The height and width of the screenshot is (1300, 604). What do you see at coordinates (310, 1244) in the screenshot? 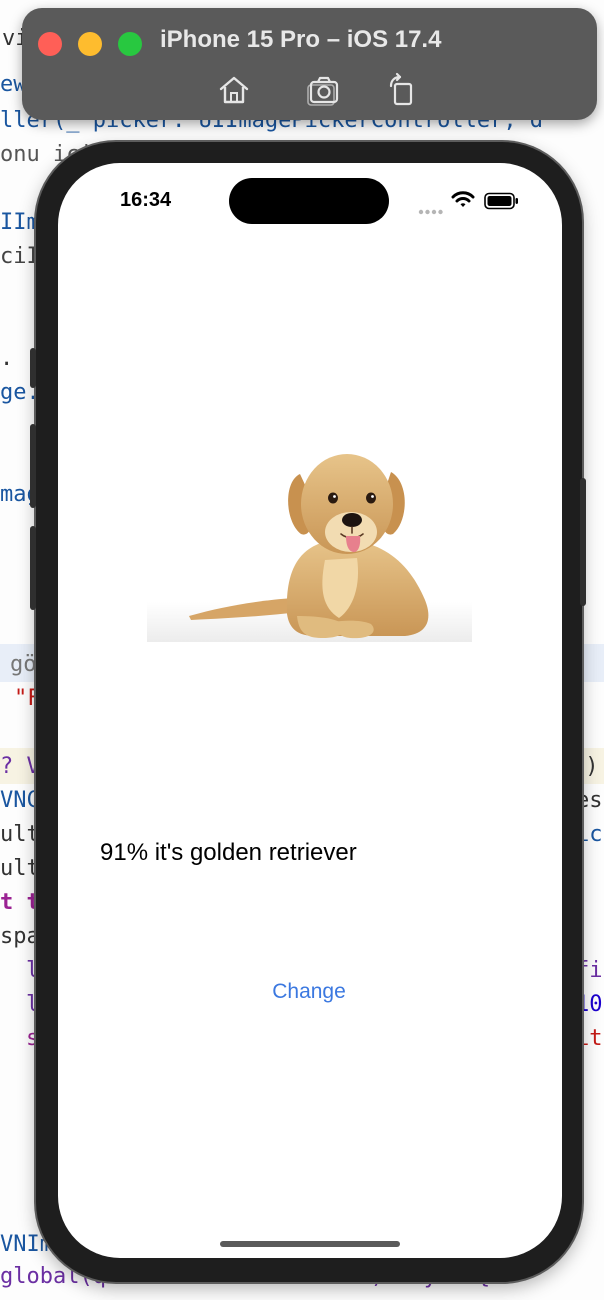
I see `home-indicator` at bounding box center [310, 1244].